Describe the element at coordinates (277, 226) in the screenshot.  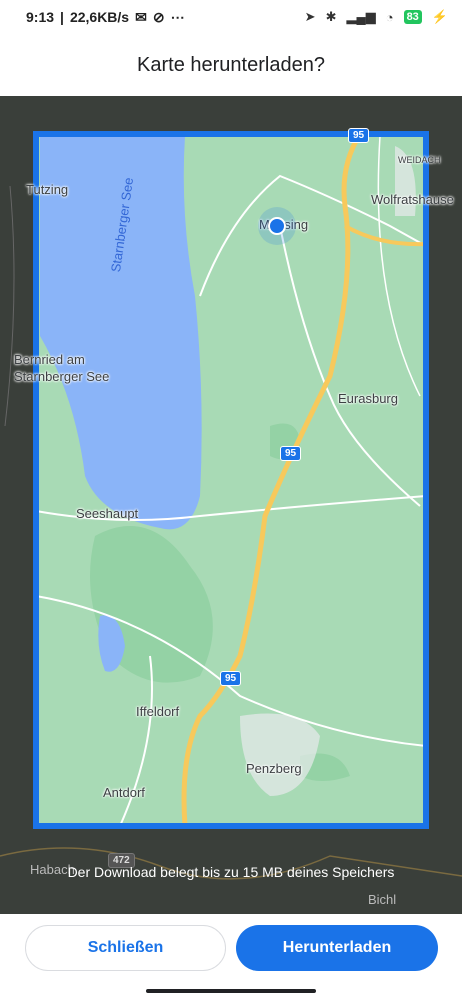
I see `current-location-dot` at that location.